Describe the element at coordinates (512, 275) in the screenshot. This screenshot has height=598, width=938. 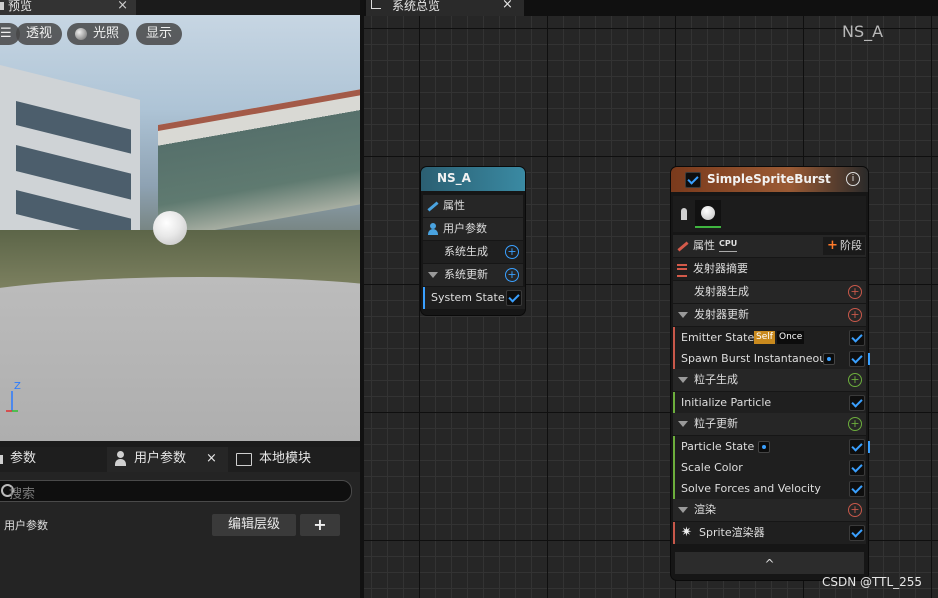
I see `add-system-update-icon: +` at that location.